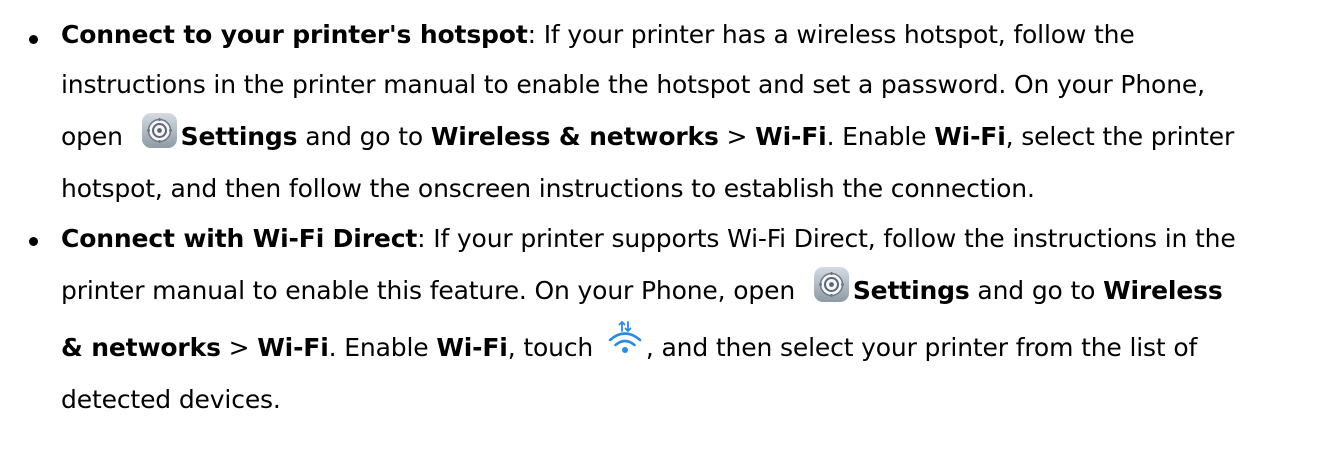  What do you see at coordinates (1163, 290) in the screenshot?
I see `wireless-label: Wireless` at bounding box center [1163, 290].